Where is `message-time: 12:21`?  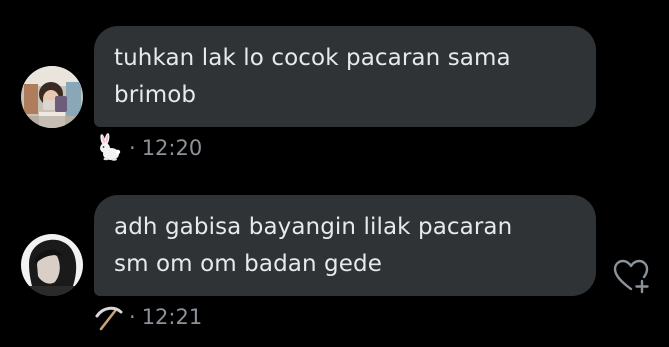
message-time: 12:21 is located at coordinates (172, 317).